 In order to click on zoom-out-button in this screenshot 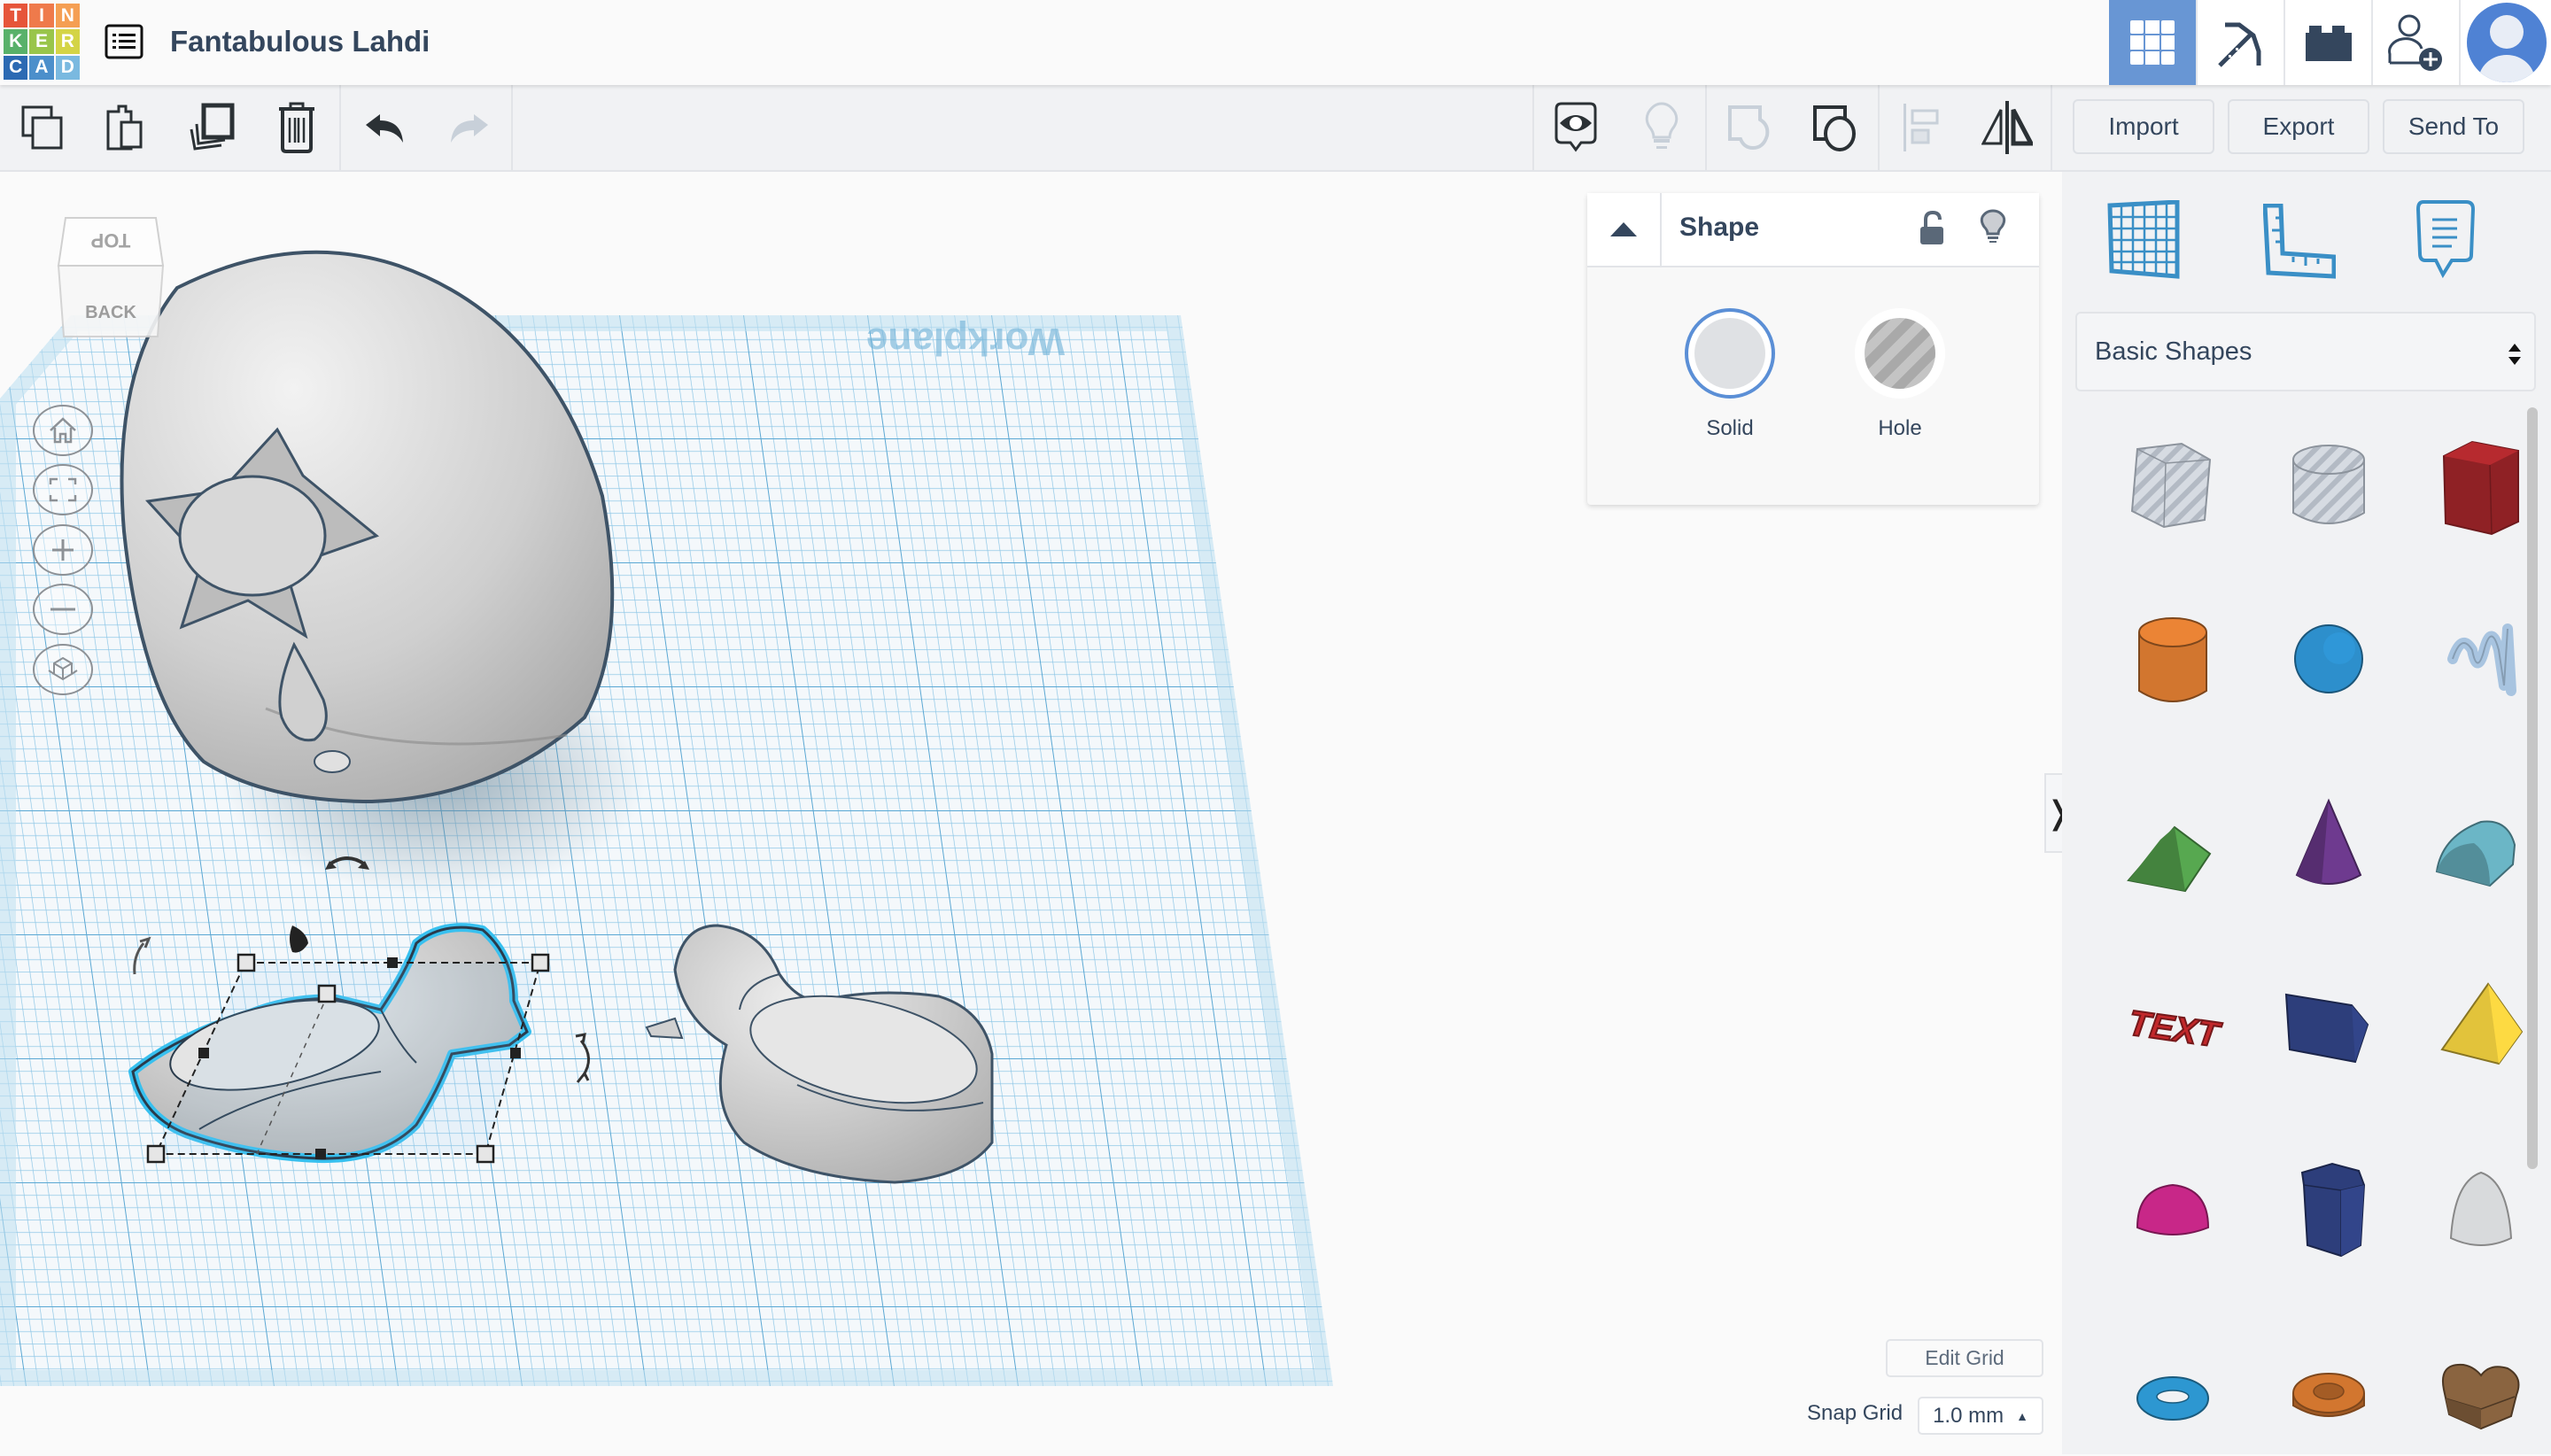, I will do `click(63, 609)`.